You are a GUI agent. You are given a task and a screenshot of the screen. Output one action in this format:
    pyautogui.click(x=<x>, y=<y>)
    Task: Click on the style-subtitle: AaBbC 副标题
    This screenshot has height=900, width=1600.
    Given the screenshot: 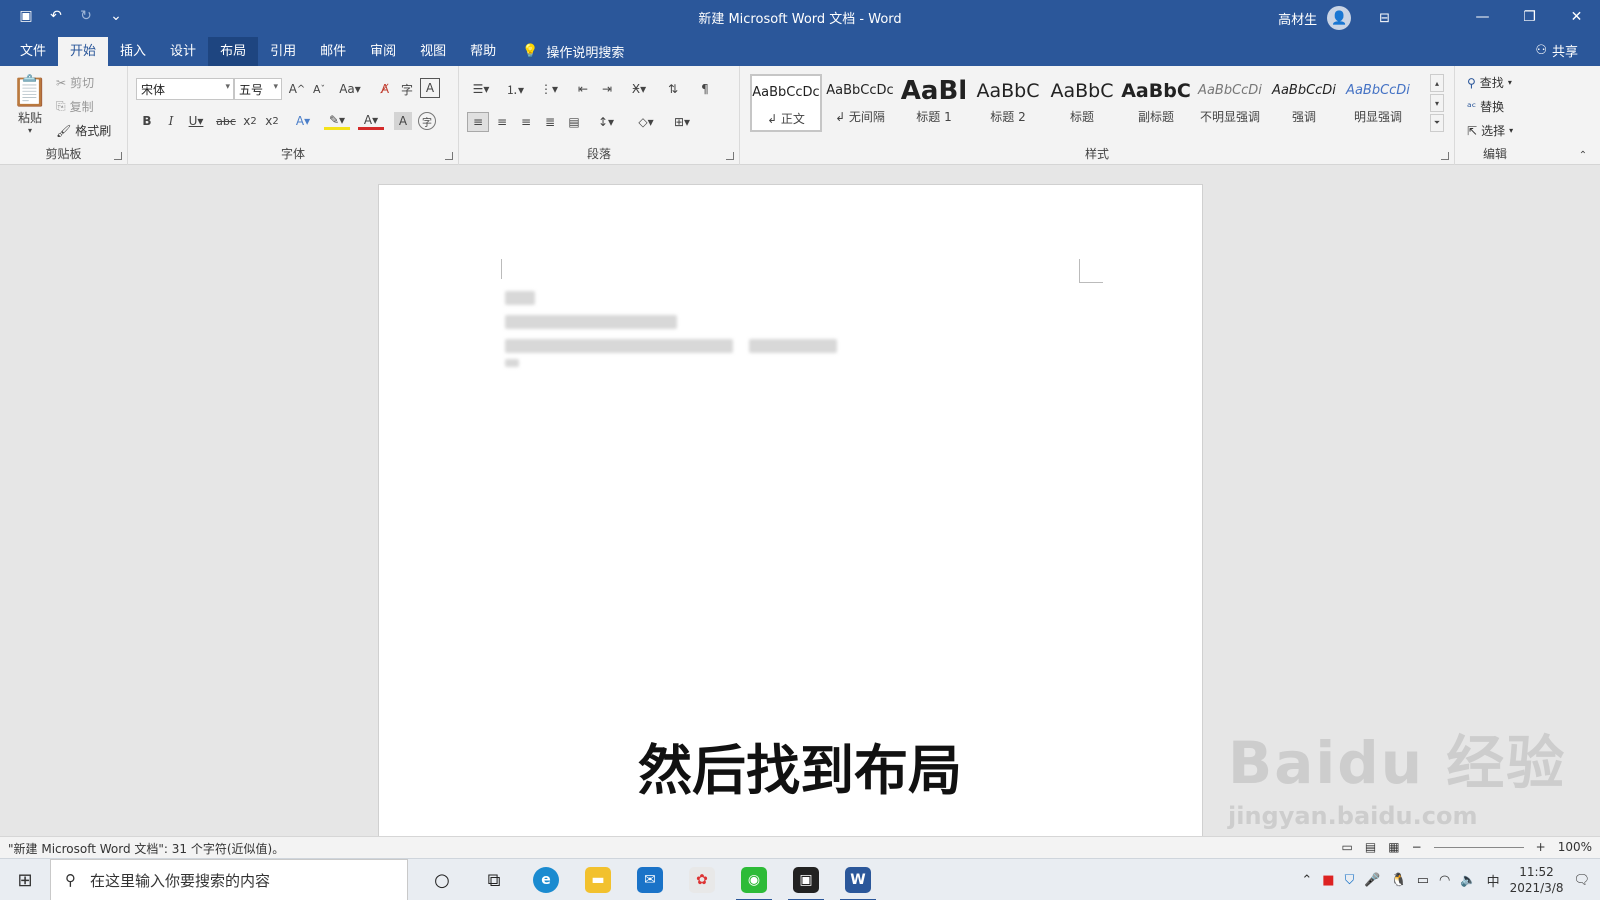 What is the action you would take?
    pyautogui.click(x=1156, y=103)
    